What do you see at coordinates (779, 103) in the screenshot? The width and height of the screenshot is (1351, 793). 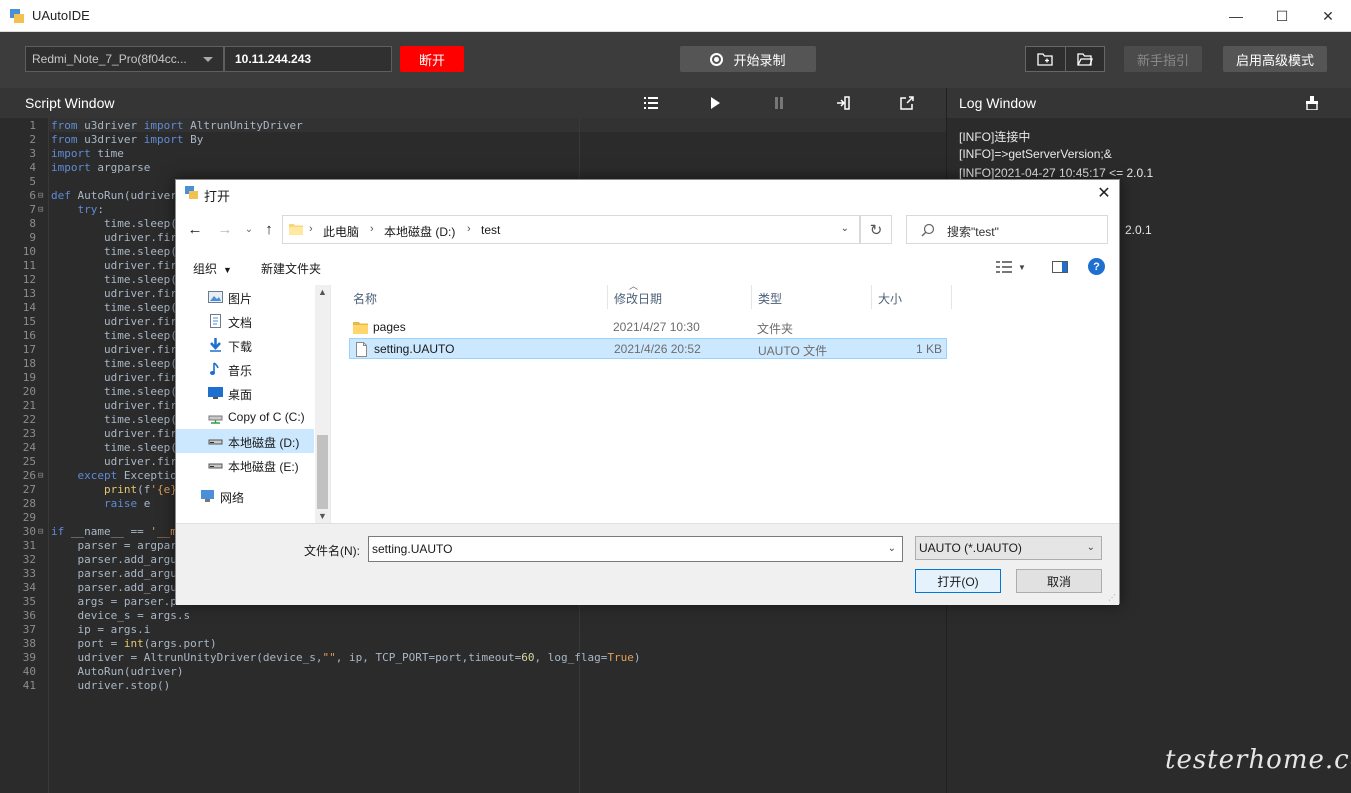 I see `pause-icon` at bounding box center [779, 103].